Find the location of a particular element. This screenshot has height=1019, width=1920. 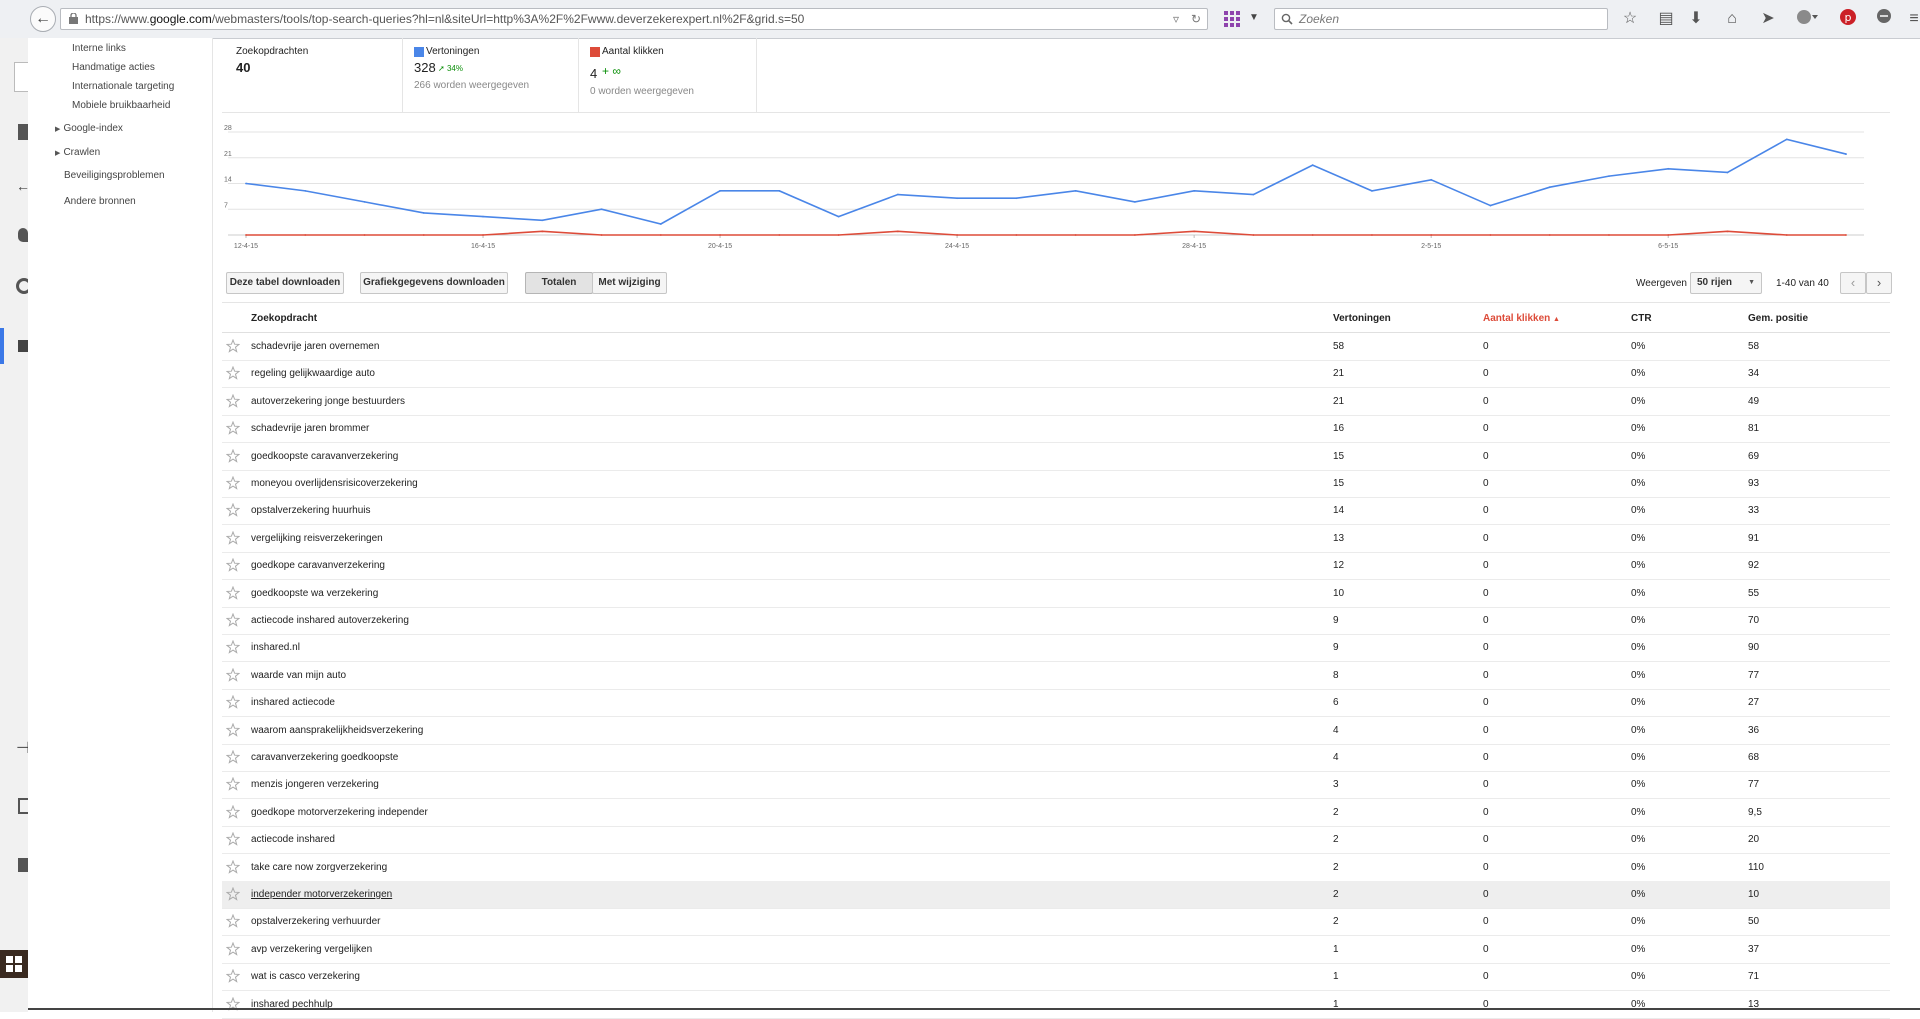

query-link: goedkope motorverzekering independer is located at coordinates (339, 812).